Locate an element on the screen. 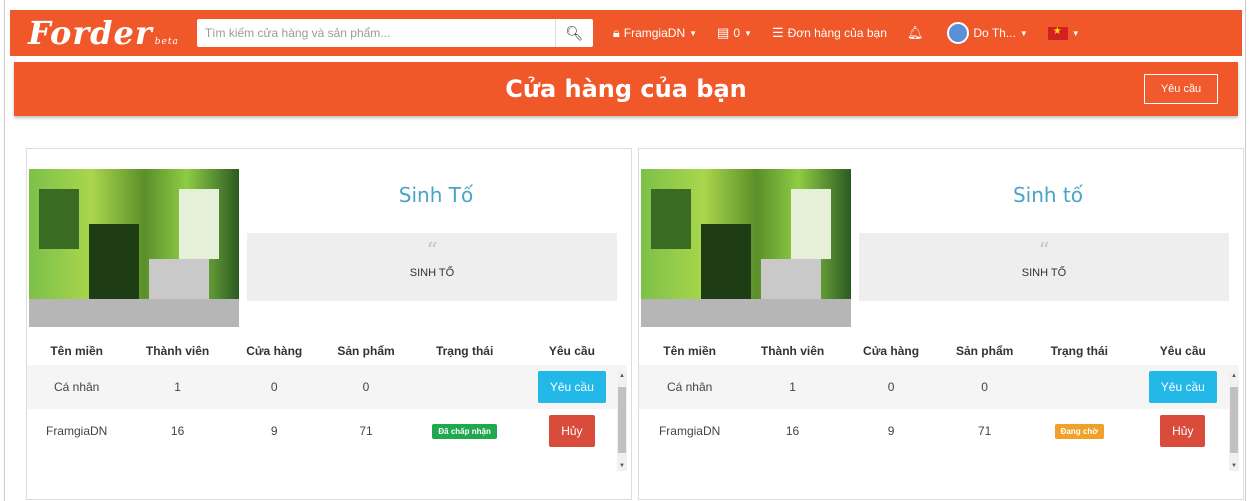  bell-icon: 🔔︎ is located at coordinates (915, 32).